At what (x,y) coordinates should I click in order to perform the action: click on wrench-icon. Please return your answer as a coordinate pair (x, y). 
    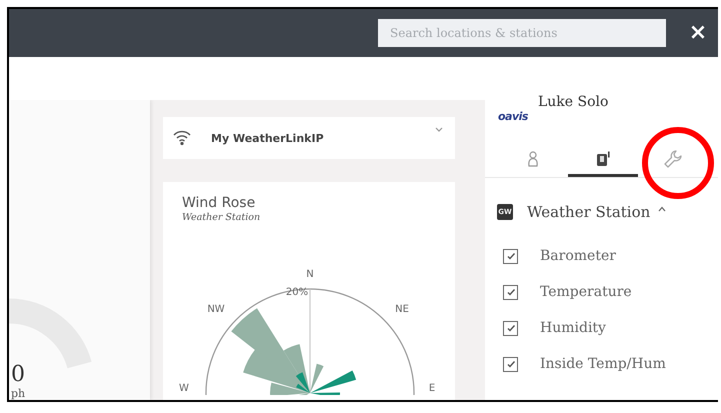
    Looking at the image, I should click on (673, 158).